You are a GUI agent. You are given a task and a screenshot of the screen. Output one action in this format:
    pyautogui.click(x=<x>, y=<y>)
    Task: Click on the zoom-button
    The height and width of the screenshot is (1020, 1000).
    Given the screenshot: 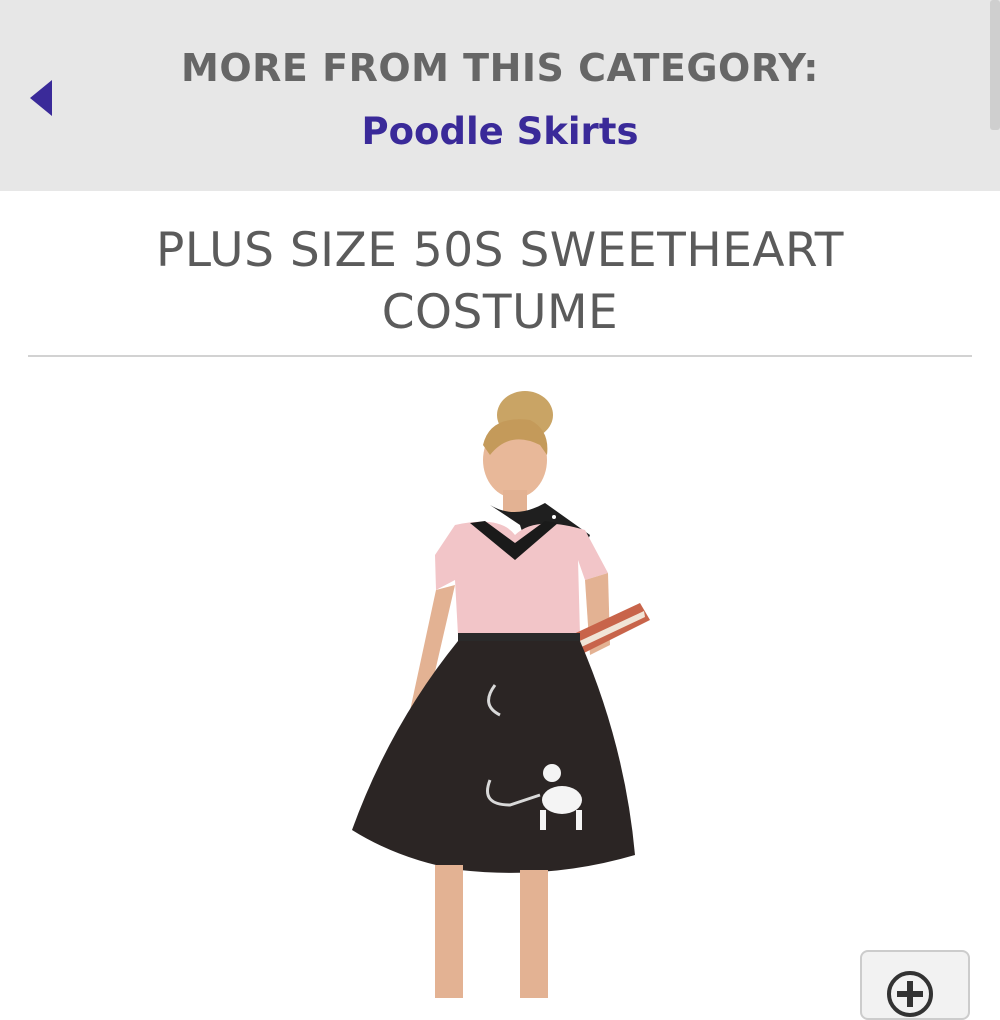 What is the action you would take?
    pyautogui.click(x=915, y=985)
    